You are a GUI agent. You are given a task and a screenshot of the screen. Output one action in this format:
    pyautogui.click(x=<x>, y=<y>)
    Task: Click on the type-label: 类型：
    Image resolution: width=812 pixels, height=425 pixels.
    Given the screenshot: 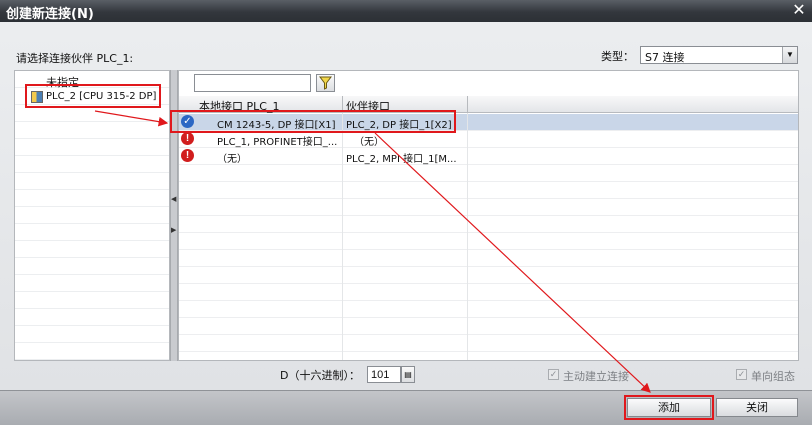 What is the action you would take?
    pyautogui.click(x=617, y=56)
    